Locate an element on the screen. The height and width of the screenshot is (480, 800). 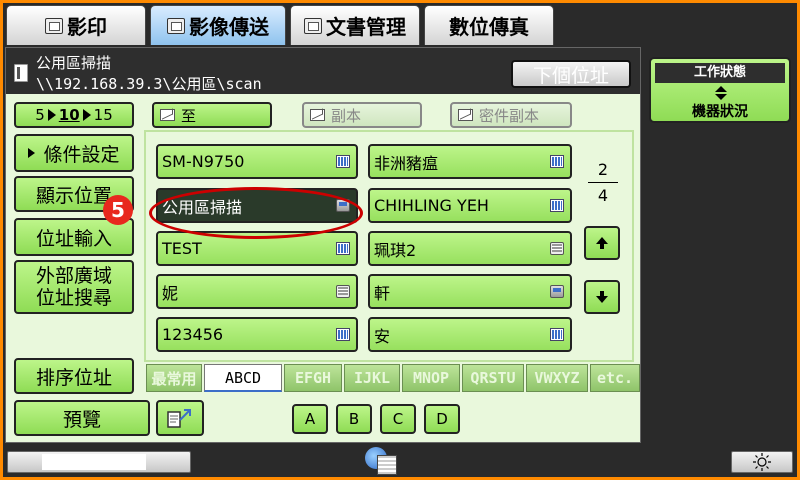
display-count-button: 5 10 15 is located at coordinates (74, 115).